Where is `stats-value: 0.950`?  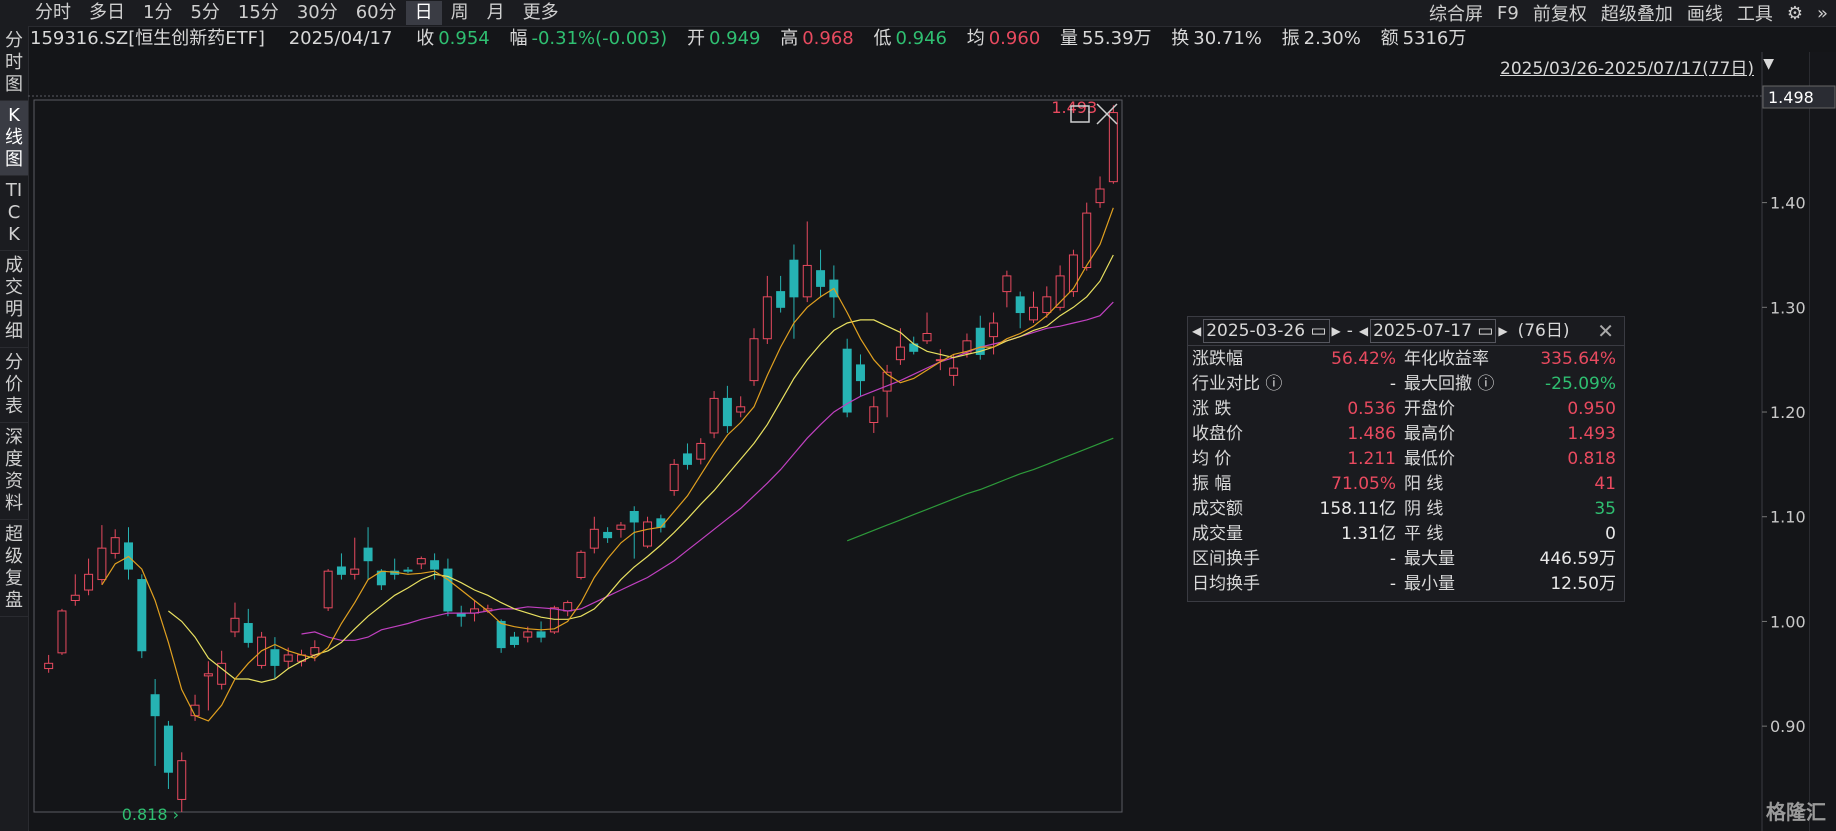 stats-value: 0.950 is located at coordinates (1591, 409).